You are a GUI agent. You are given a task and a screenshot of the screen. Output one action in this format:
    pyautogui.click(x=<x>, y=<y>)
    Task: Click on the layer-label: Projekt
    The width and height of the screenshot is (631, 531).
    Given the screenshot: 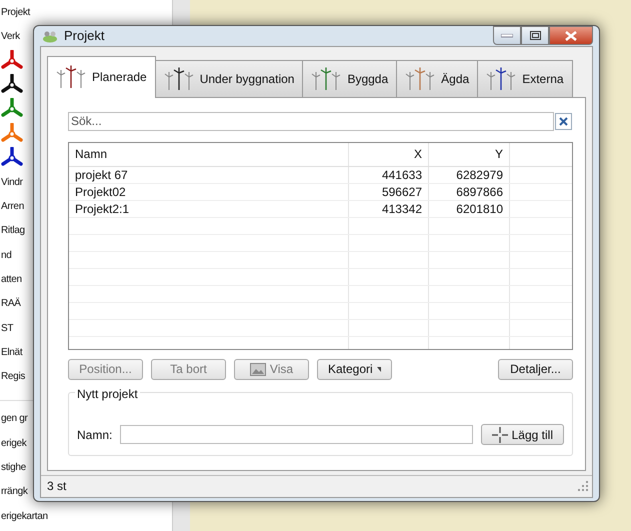 What is the action you would take?
    pyautogui.click(x=15, y=12)
    